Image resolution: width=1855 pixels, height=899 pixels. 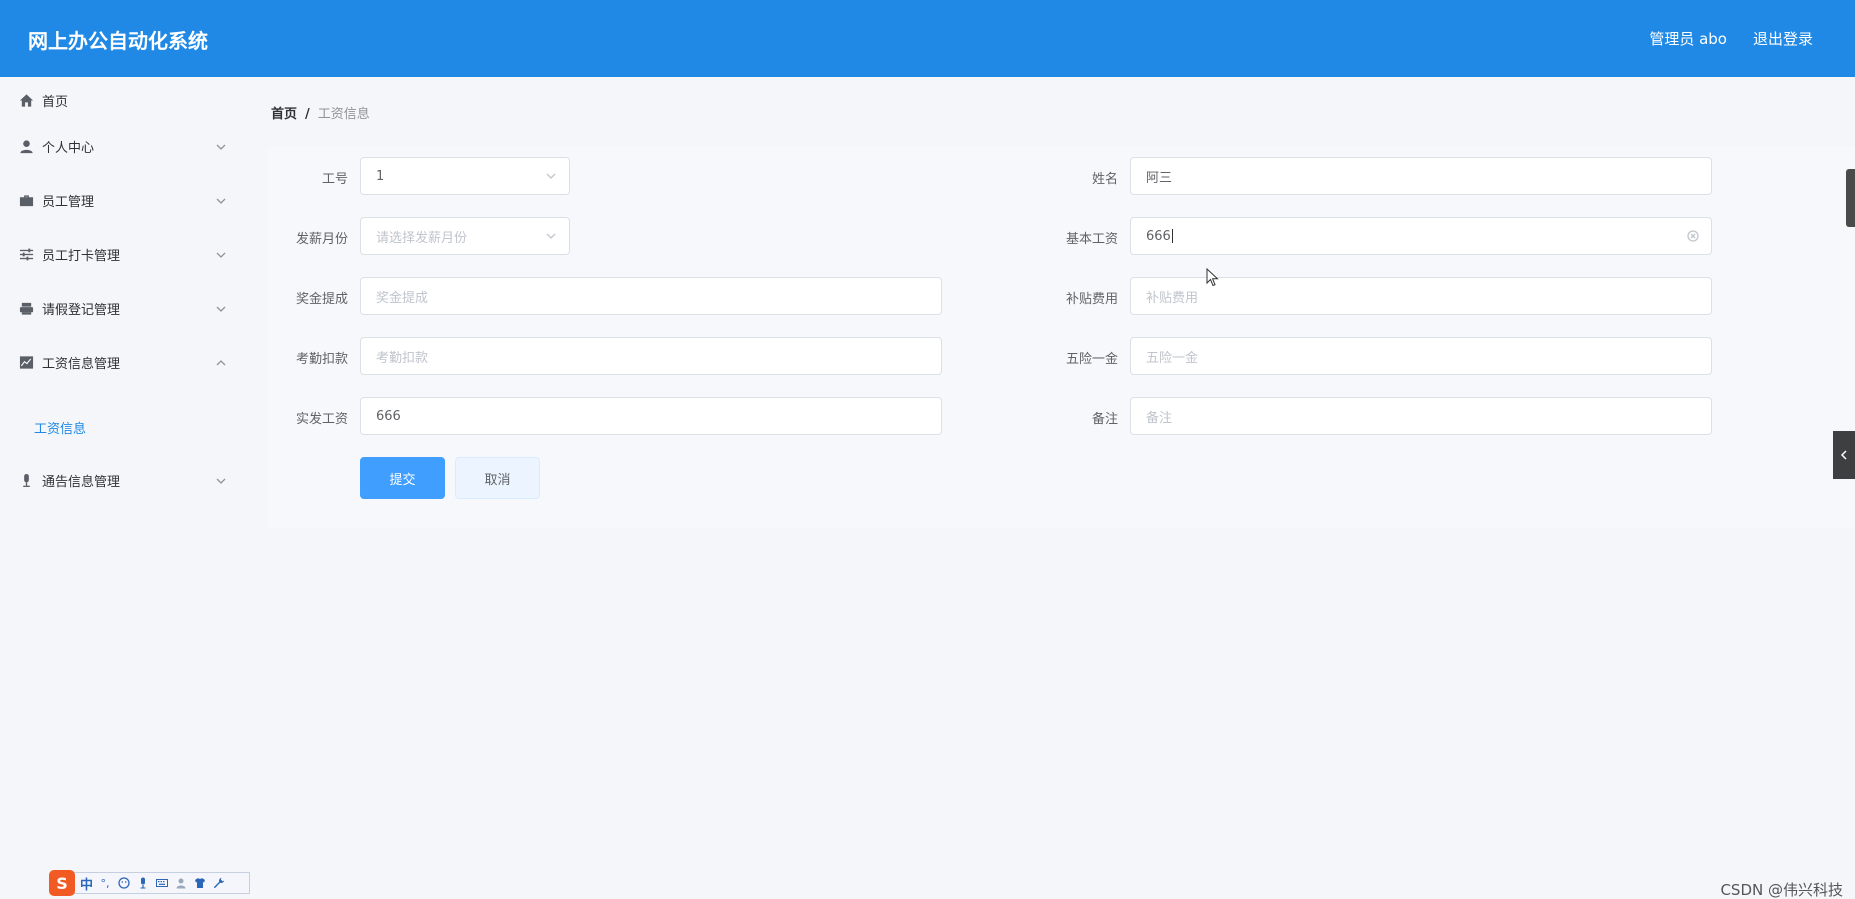 I want to click on sidebar-item-label: 工资信息管理, so click(x=81, y=364).